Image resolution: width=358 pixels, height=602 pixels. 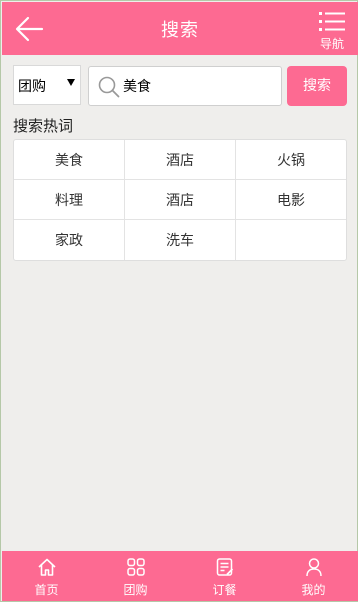 What do you see at coordinates (109, 87) in the screenshot?
I see `search-icon` at bounding box center [109, 87].